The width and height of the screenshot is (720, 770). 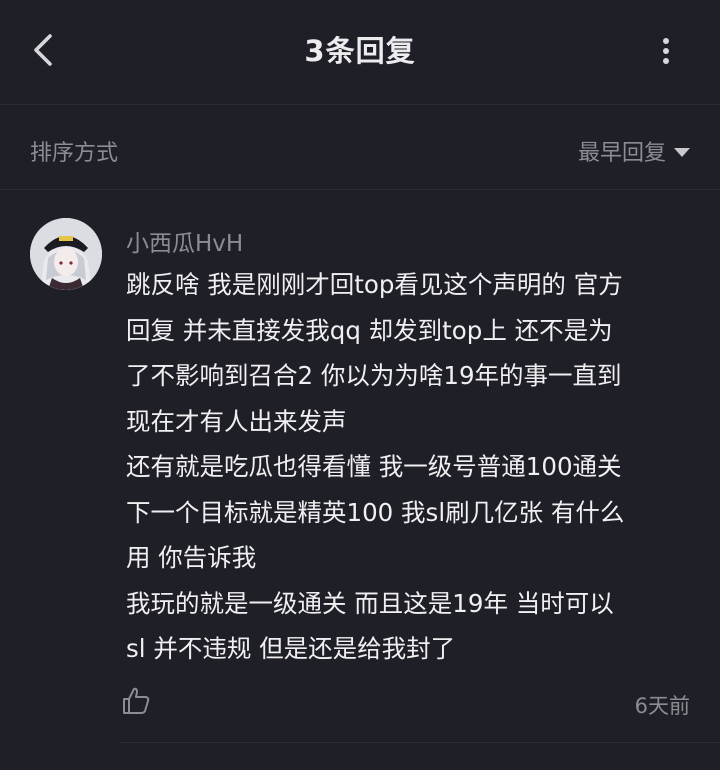 I want to click on comment-line: 现在才有人出来发声, so click(x=236, y=421).